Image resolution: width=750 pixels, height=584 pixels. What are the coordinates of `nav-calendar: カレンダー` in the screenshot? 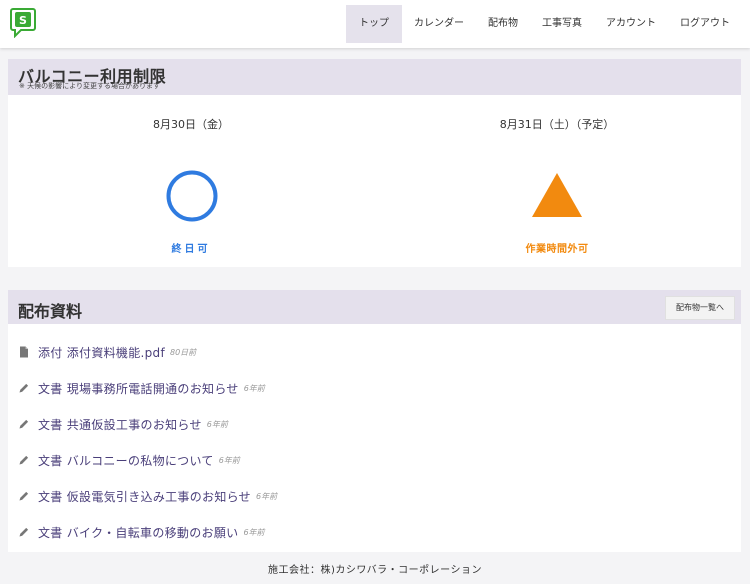 It's located at (439, 24).